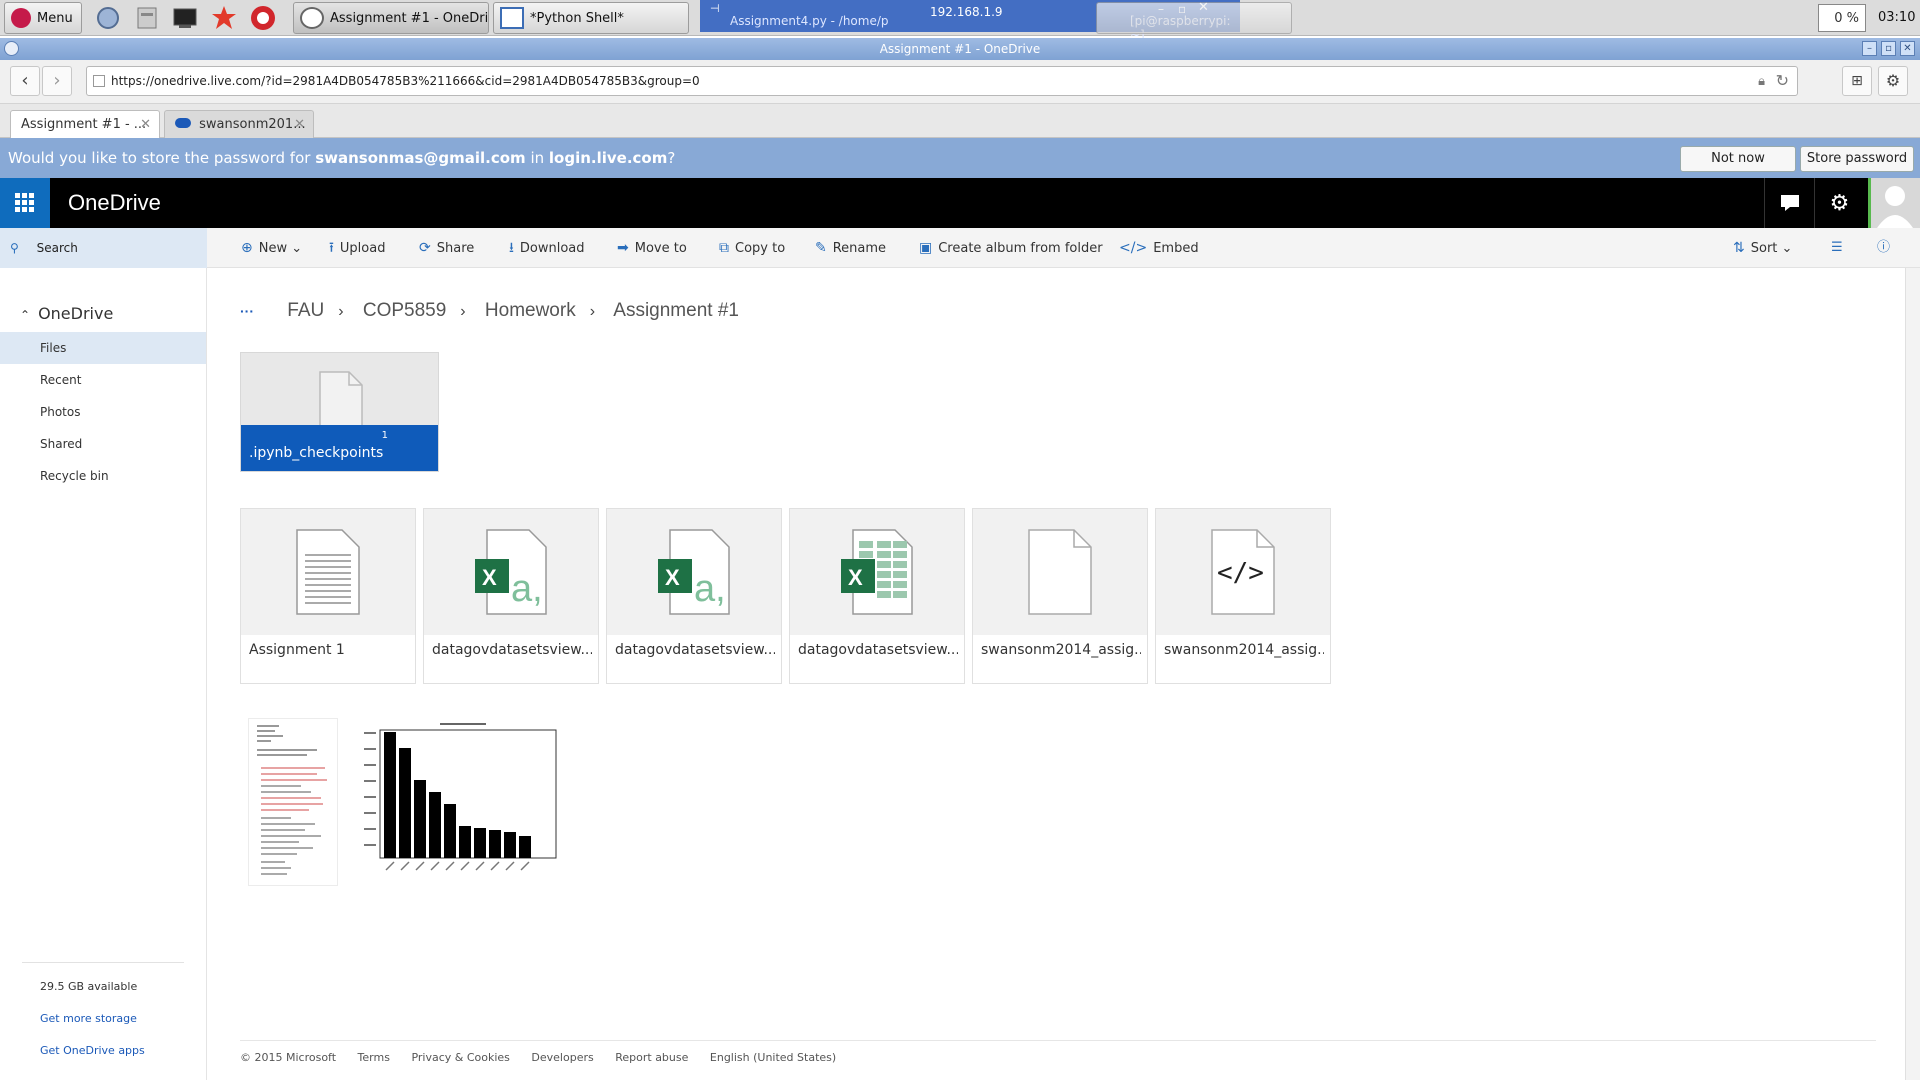 The height and width of the screenshot is (1080, 1920). I want to click on create-album-button: ▣ Create album from folder, so click(1011, 248).